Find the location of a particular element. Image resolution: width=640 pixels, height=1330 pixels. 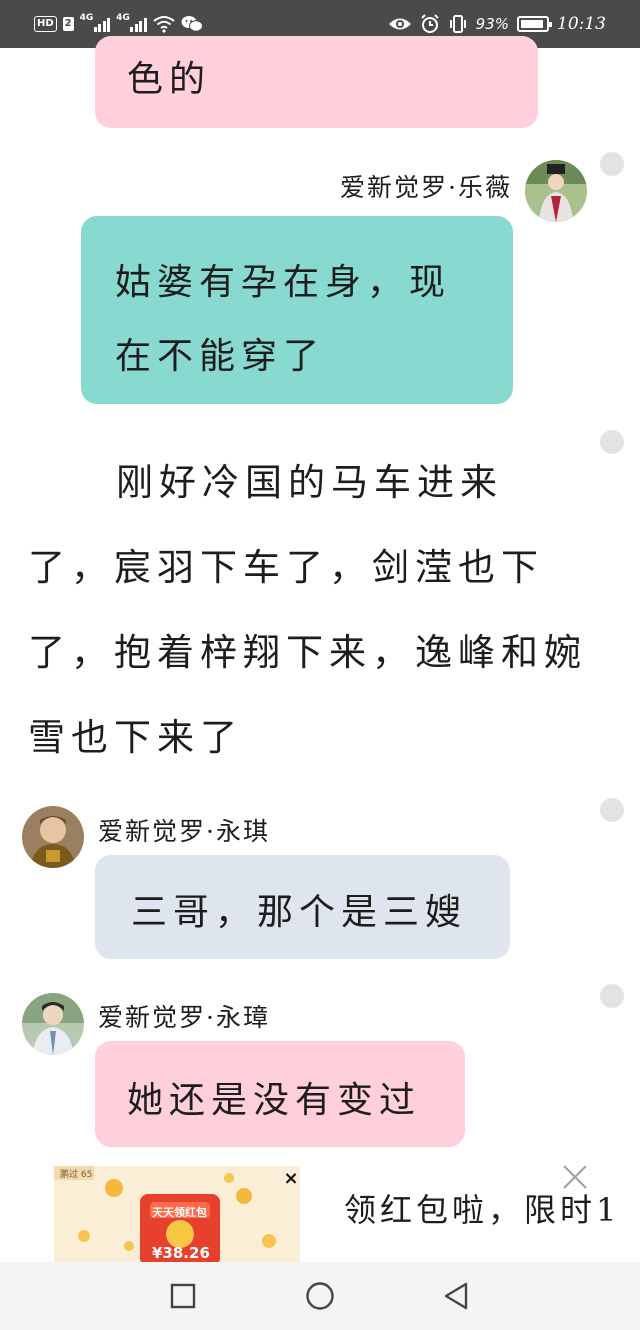

wifi-icon is located at coordinates (164, 24).